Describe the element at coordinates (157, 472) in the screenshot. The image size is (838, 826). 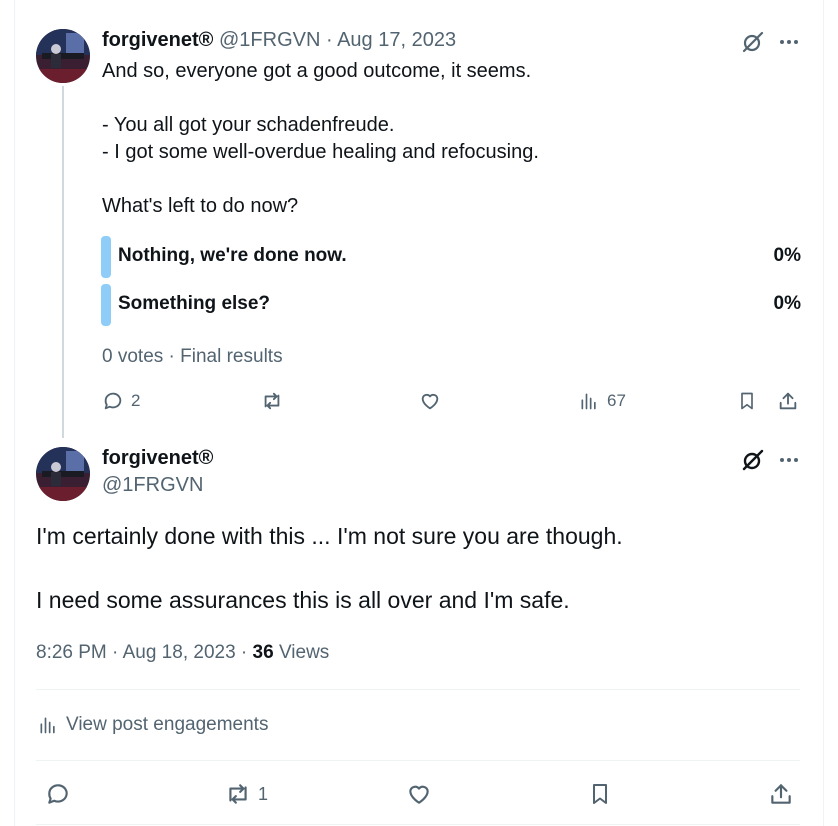
I see `post-header: forgivenet® @1FRGVN` at that location.